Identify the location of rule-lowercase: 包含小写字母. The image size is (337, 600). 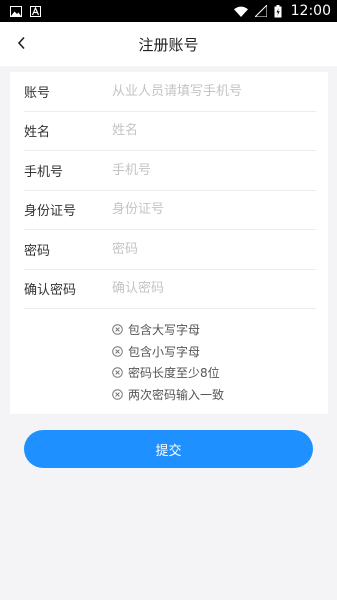
(220, 352).